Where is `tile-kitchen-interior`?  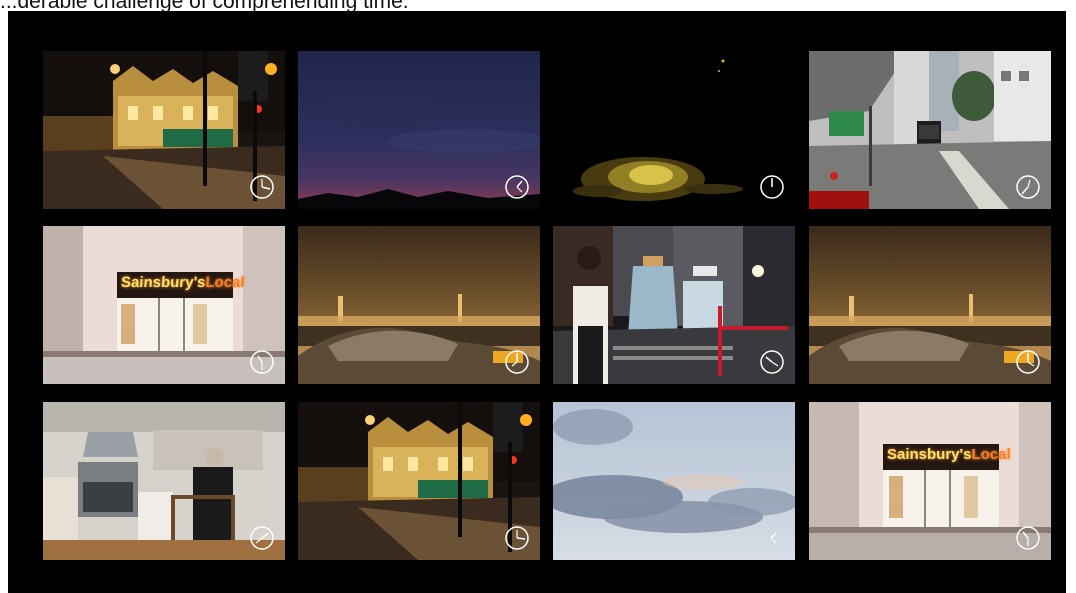
tile-kitchen-interior is located at coordinates (164, 481).